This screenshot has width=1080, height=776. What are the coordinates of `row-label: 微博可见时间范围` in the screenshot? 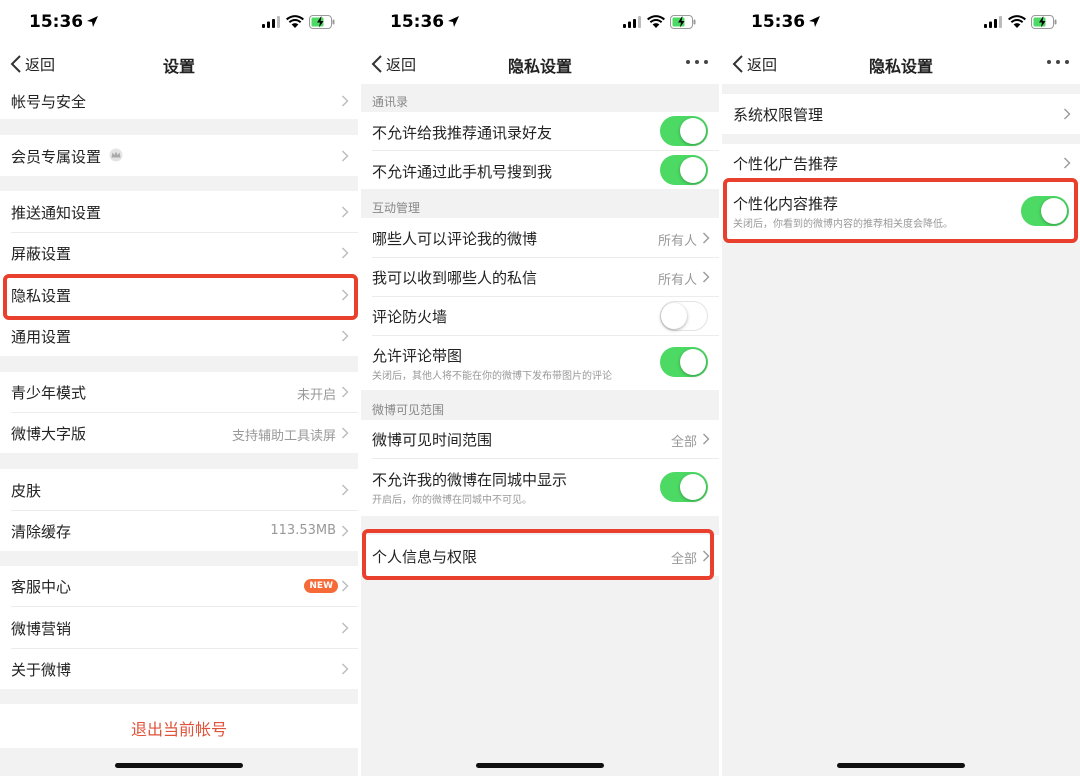 It's located at (432, 440).